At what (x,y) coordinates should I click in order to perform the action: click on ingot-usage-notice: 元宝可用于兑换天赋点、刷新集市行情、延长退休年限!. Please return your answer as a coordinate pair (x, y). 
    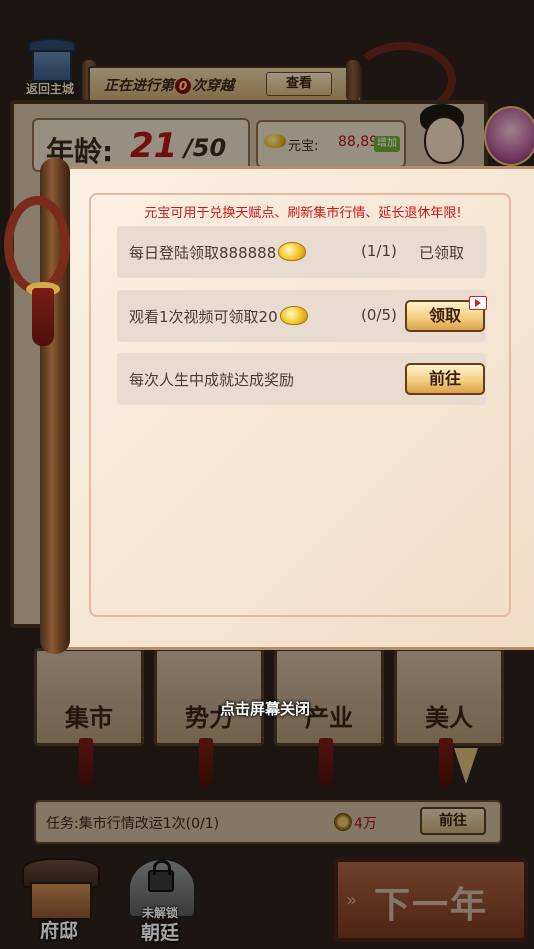
    Looking at the image, I should click on (303, 213).